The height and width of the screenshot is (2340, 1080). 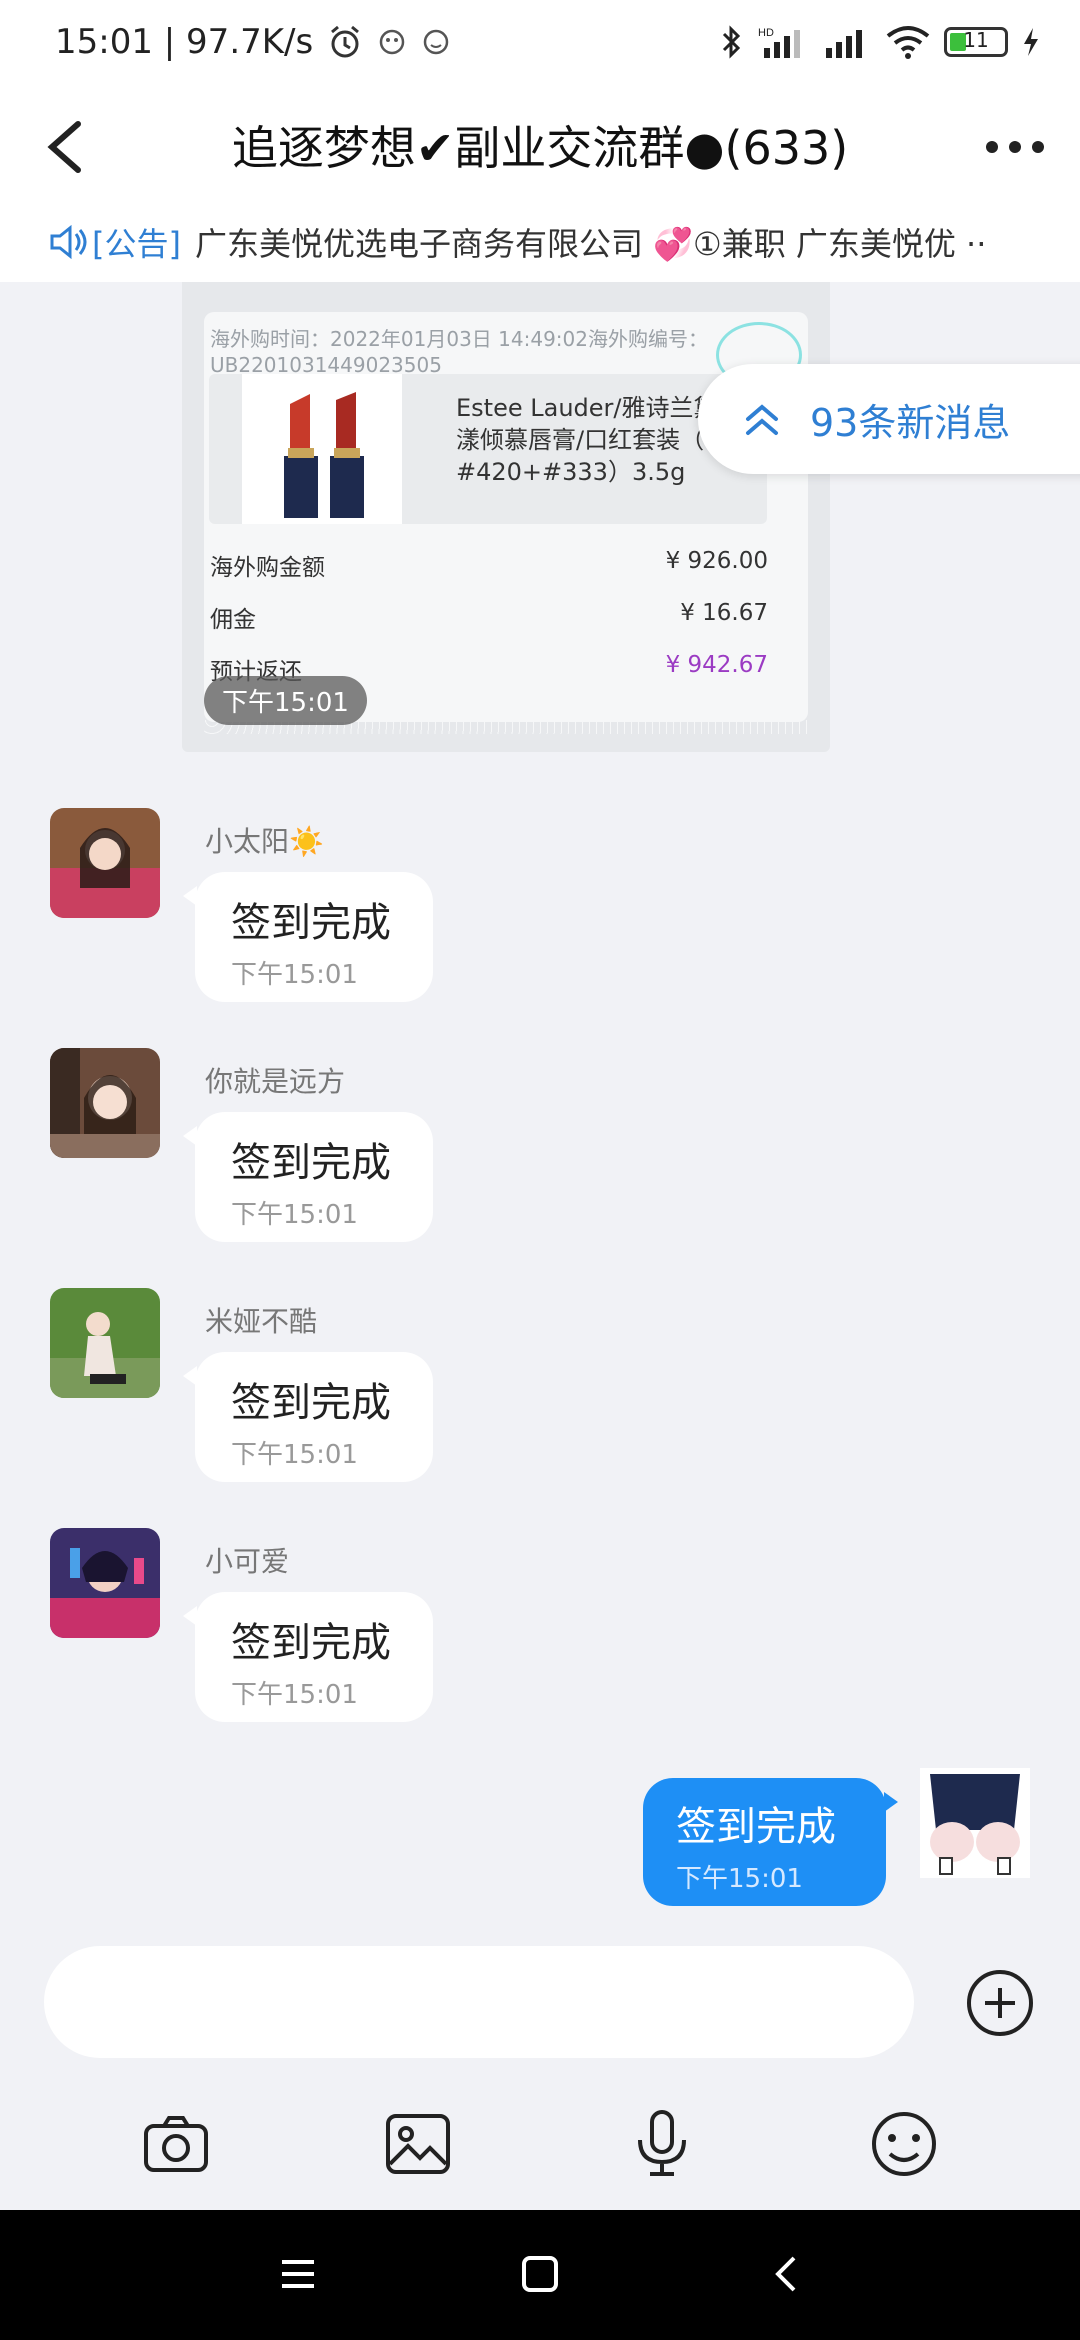 I want to click on announcement-text: 广东美悦优选电子商务有限公司 💞①兼职 广东美悦优 ··, so click(x=590, y=244).